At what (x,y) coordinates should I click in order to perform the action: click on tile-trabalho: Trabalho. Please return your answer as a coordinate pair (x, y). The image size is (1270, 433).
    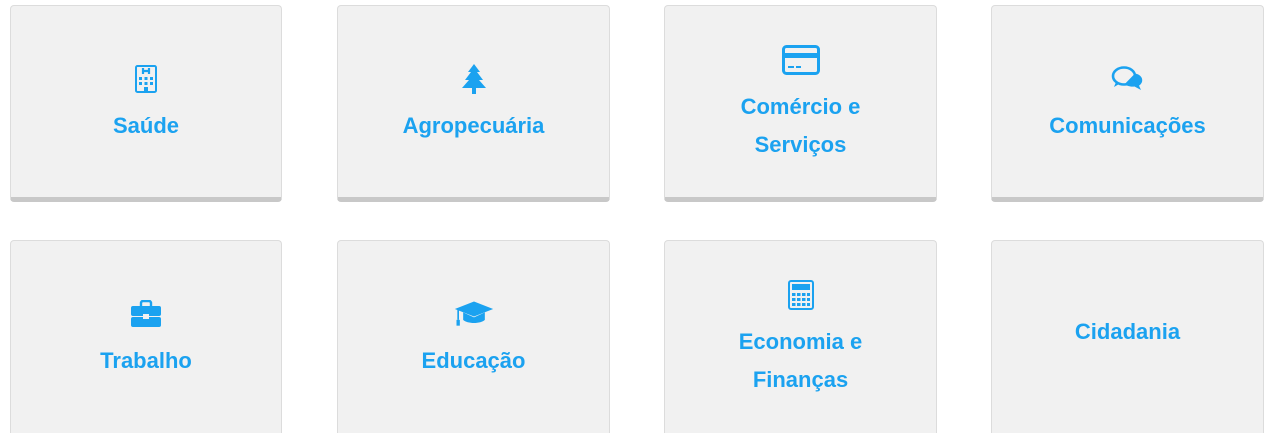
    Looking at the image, I should click on (146, 336).